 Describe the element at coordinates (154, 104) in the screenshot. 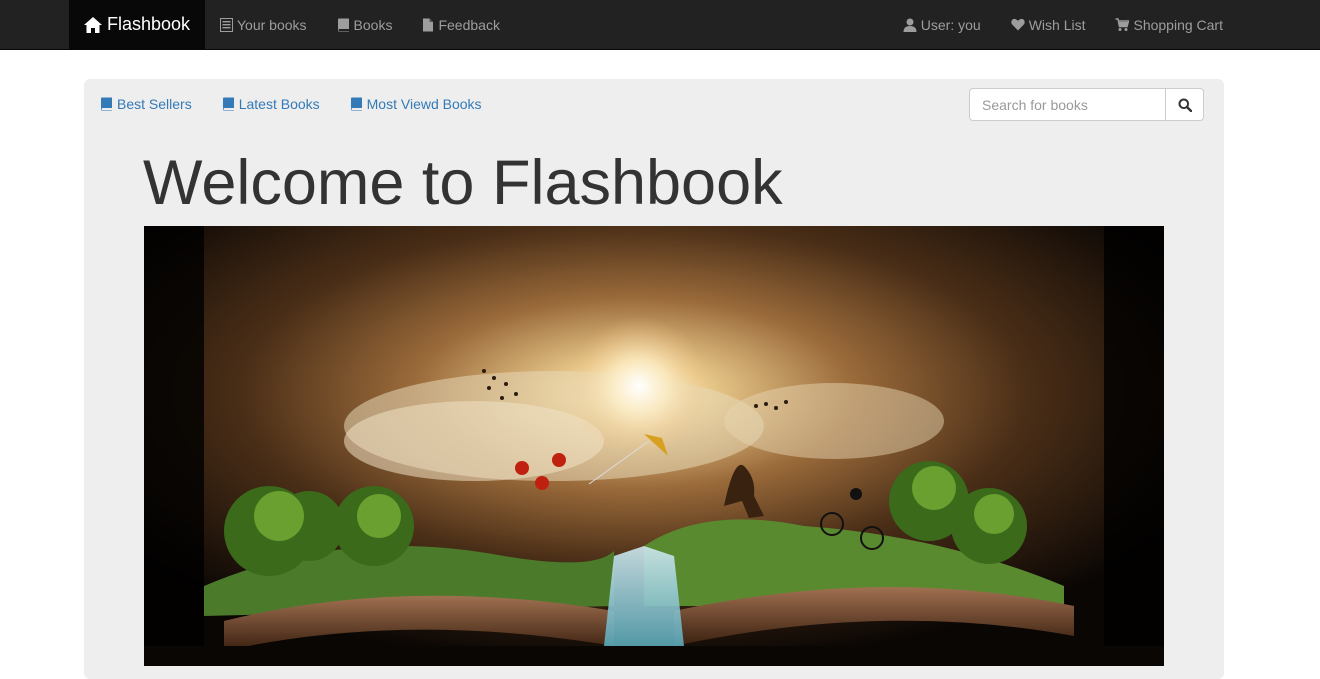

I see `link-best-sellers-label: Best Sellers` at that location.